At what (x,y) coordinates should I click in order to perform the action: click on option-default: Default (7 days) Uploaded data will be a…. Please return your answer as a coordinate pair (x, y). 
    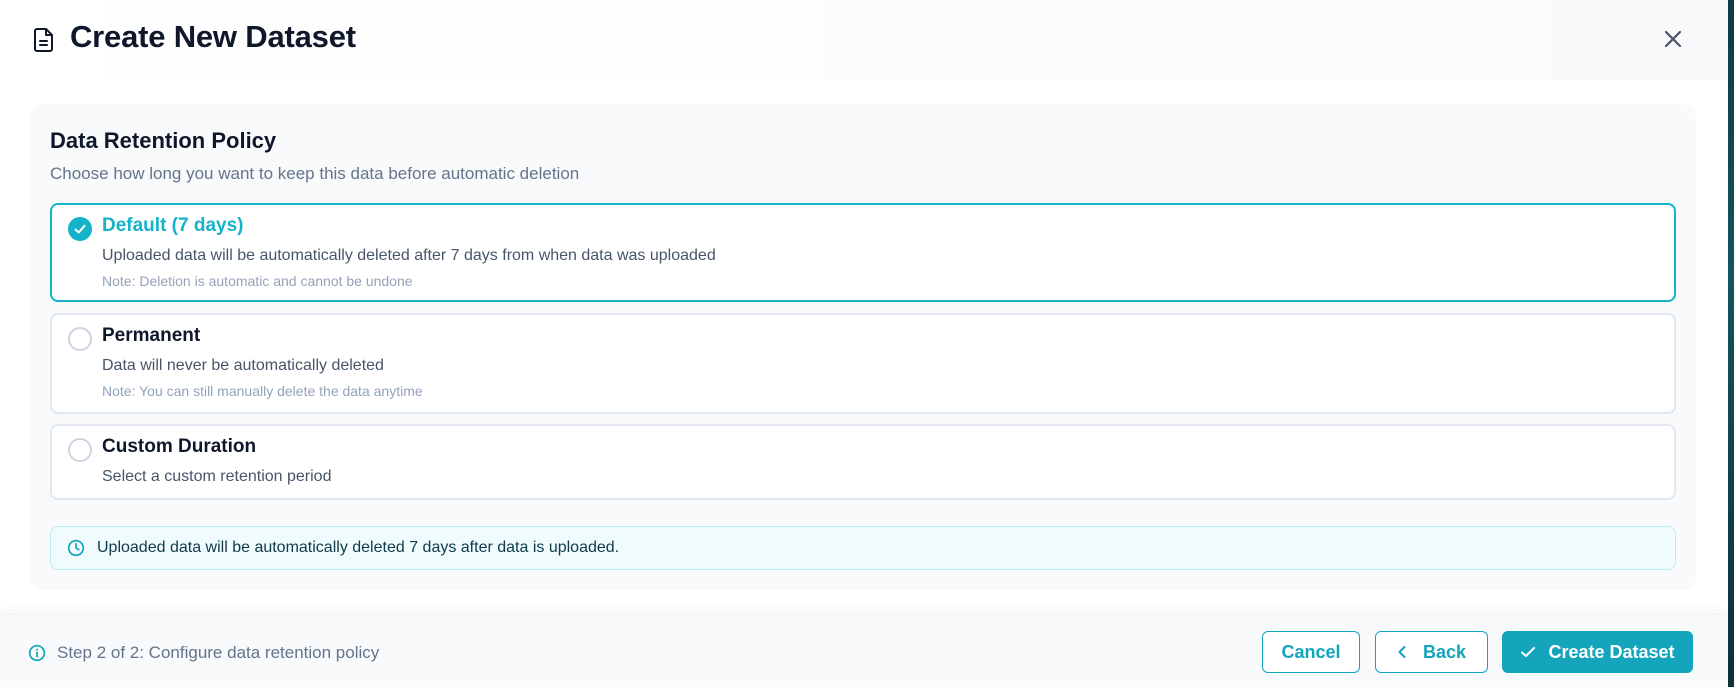
    Looking at the image, I should click on (863, 252).